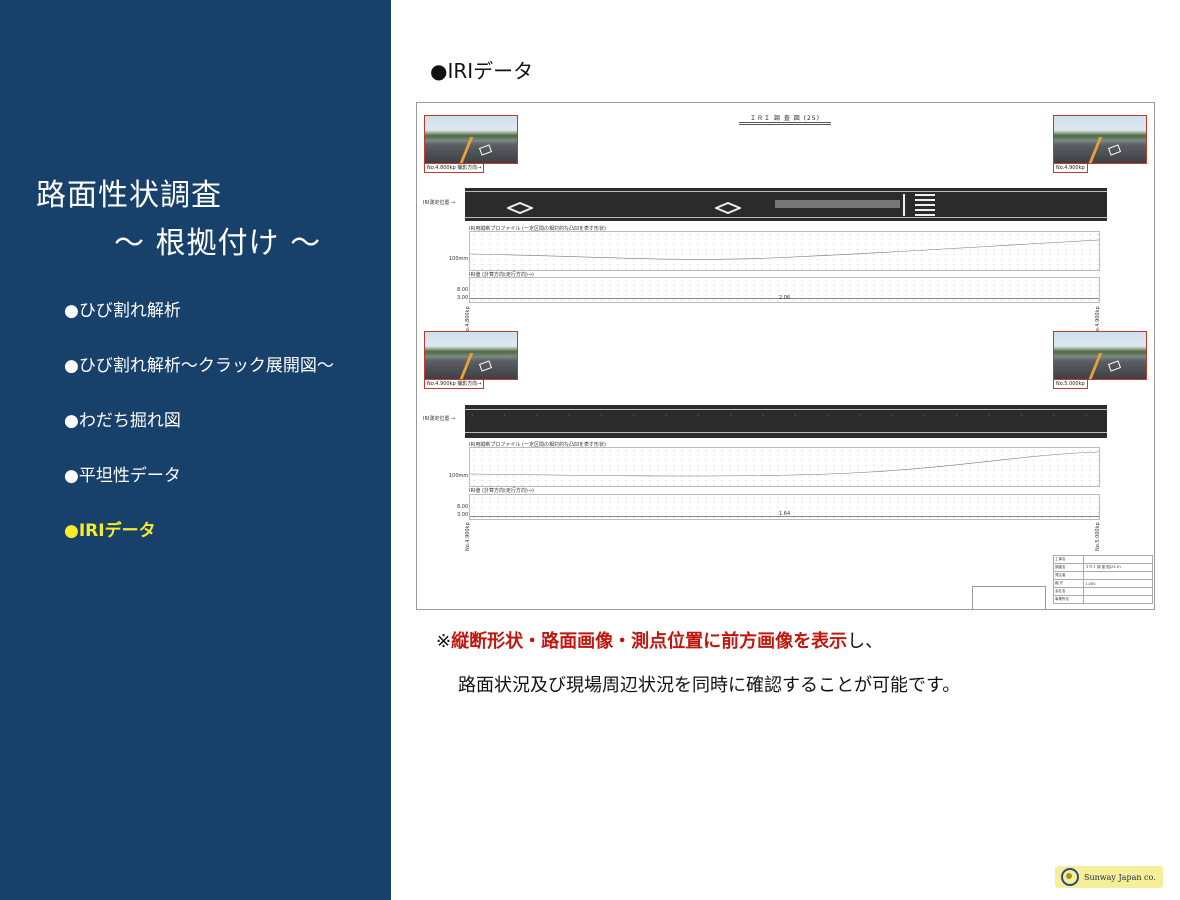  What do you see at coordinates (1118, 567) in the screenshot?
I see `title-block-value: ＩＲＩ 調 査 図(25-H)` at bounding box center [1118, 567].